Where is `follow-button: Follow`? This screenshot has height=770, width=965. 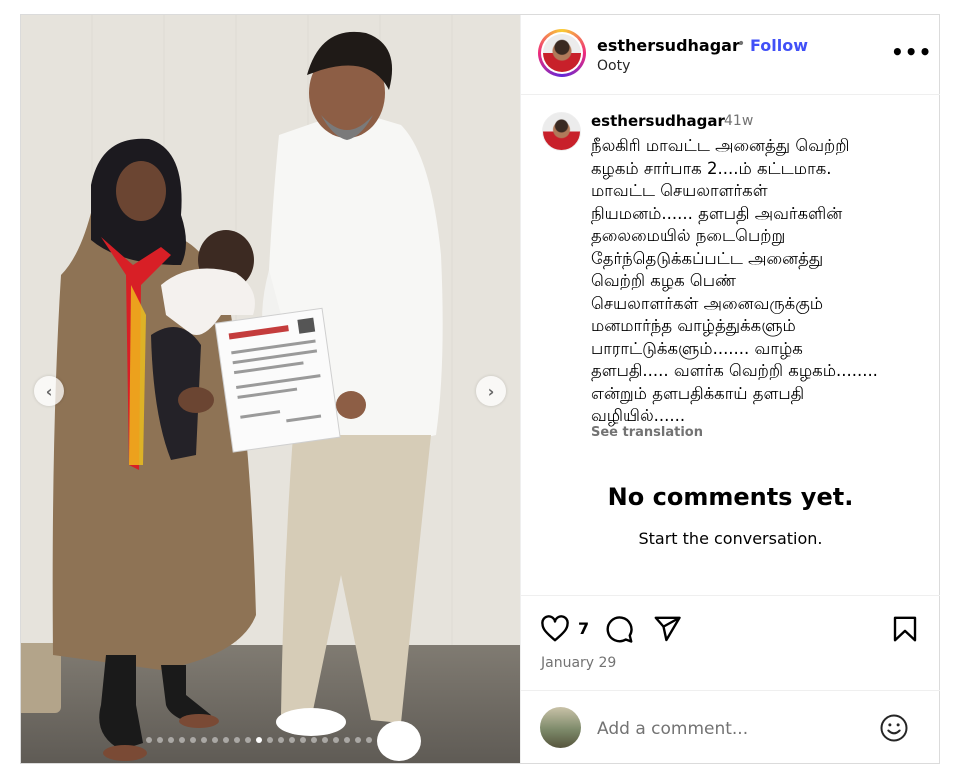
follow-button: Follow is located at coordinates (779, 45).